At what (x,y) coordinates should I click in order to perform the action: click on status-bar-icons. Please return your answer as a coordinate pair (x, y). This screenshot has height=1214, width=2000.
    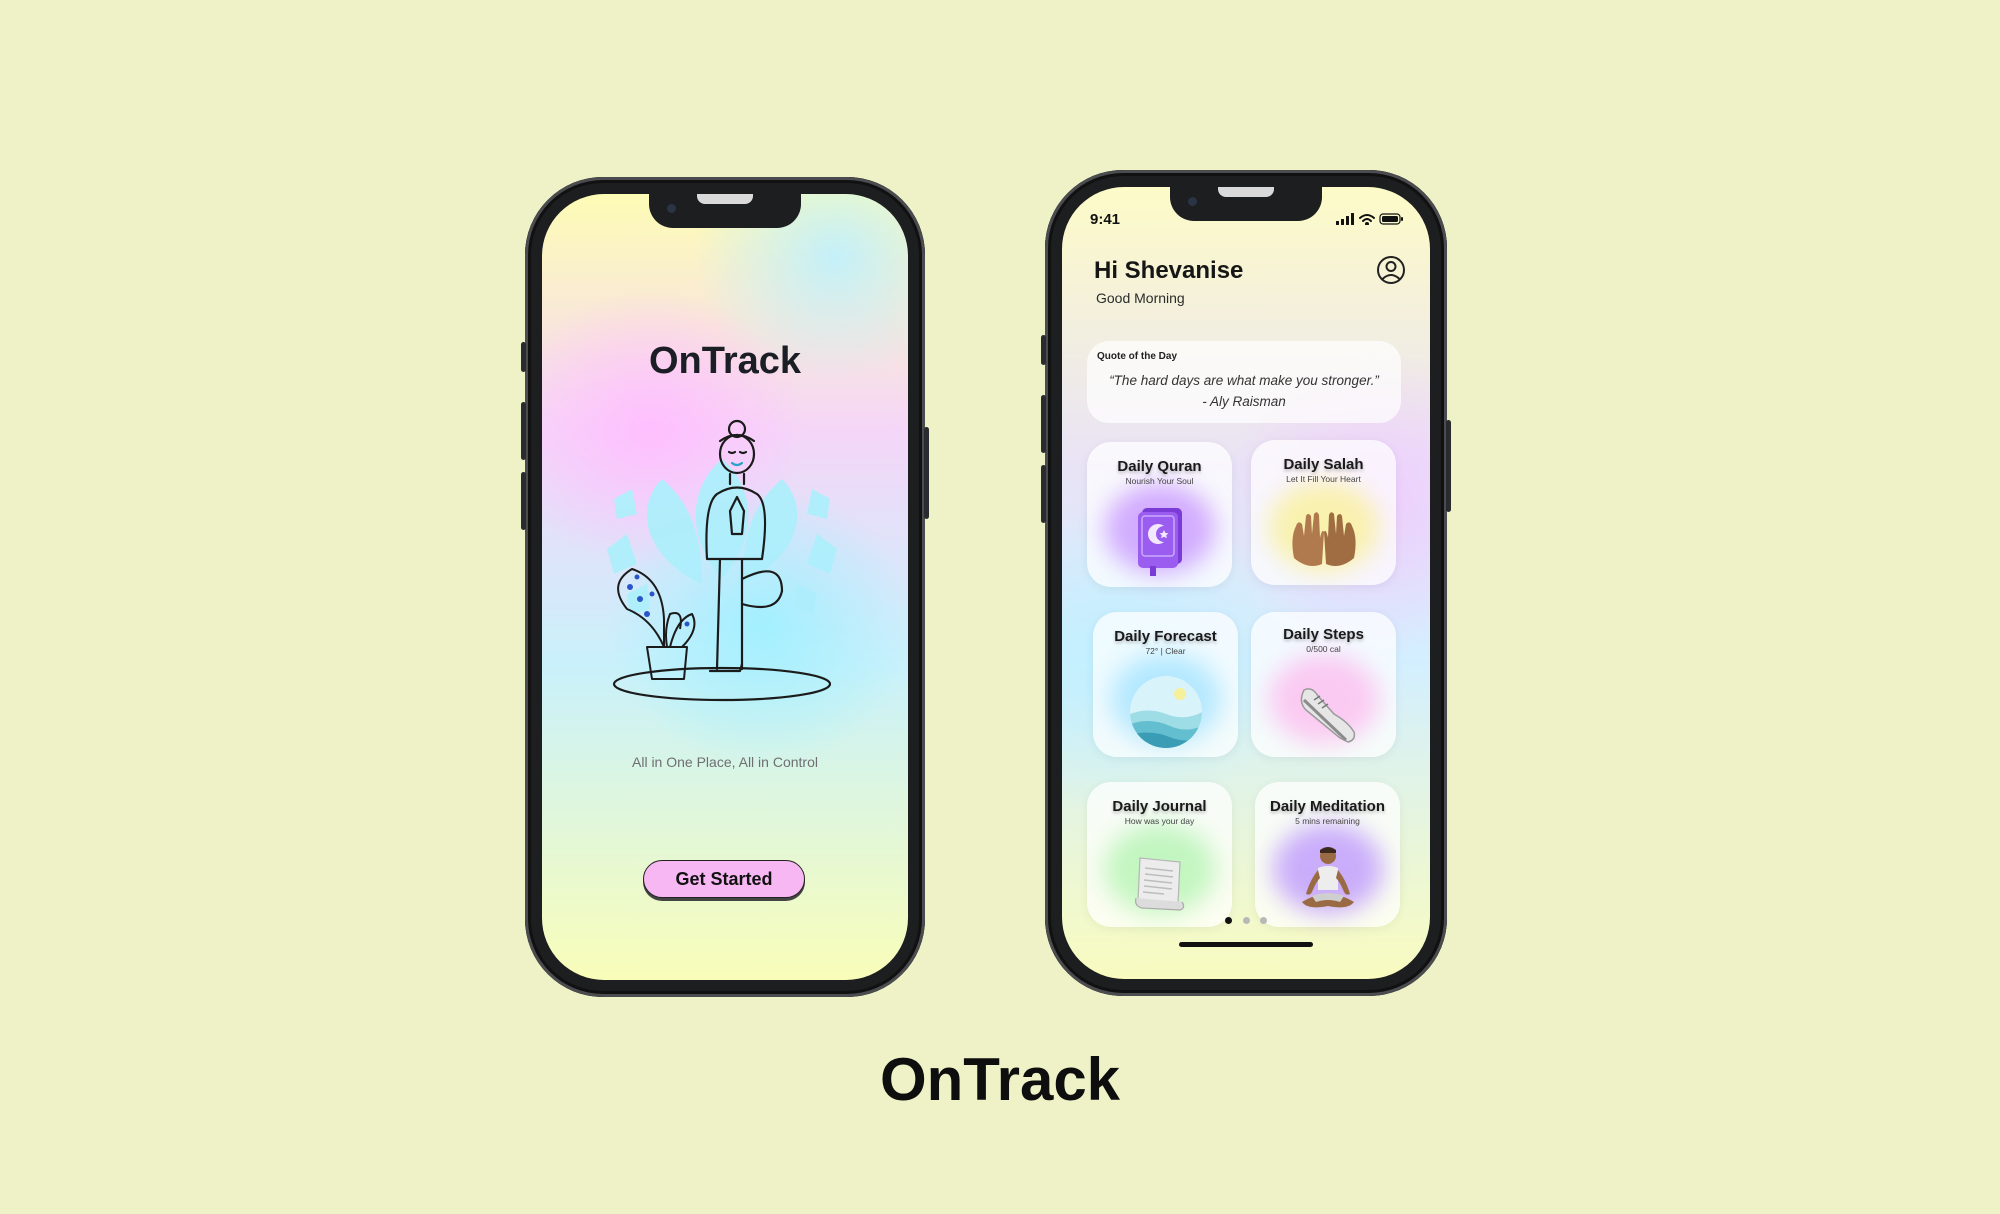
    Looking at the image, I should click on (1369, 219).